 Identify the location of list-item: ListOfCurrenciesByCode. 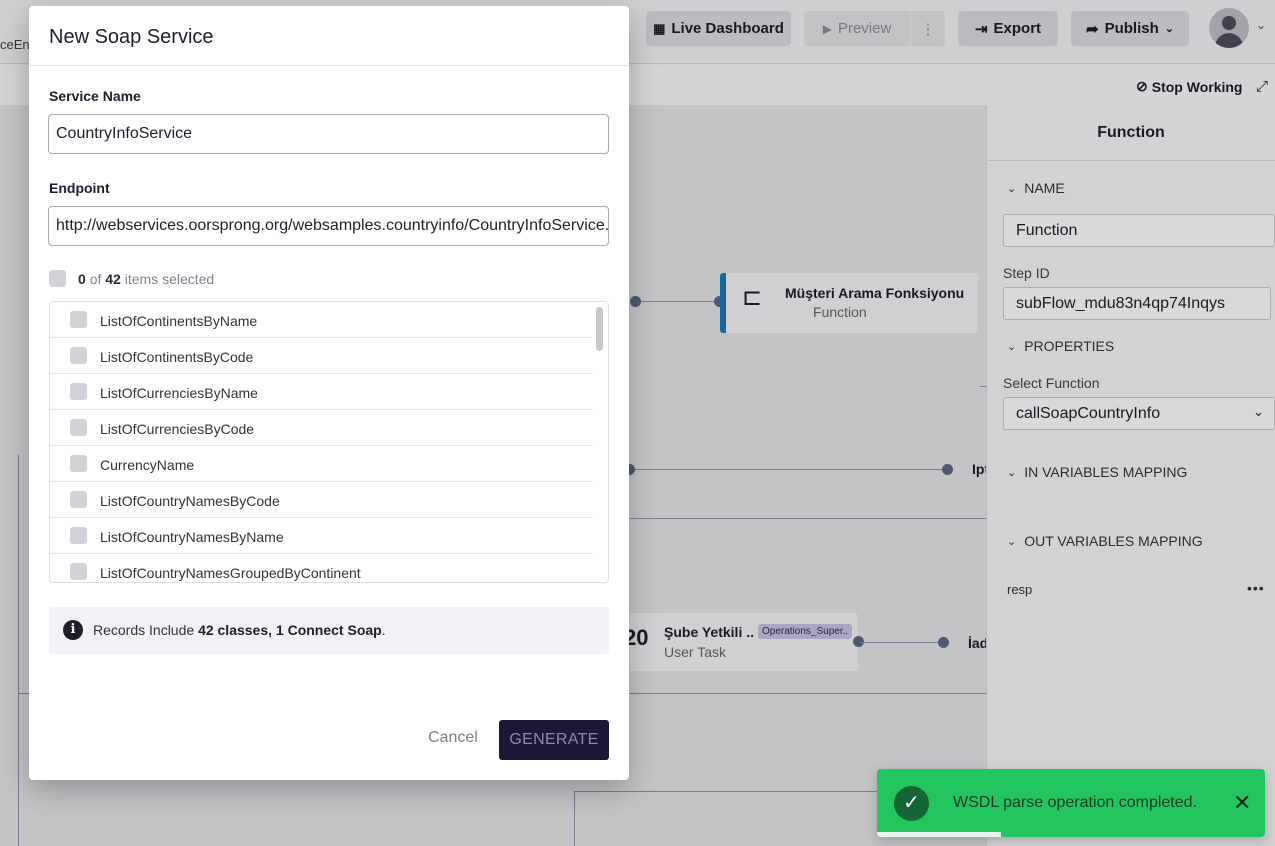
(321, 428).